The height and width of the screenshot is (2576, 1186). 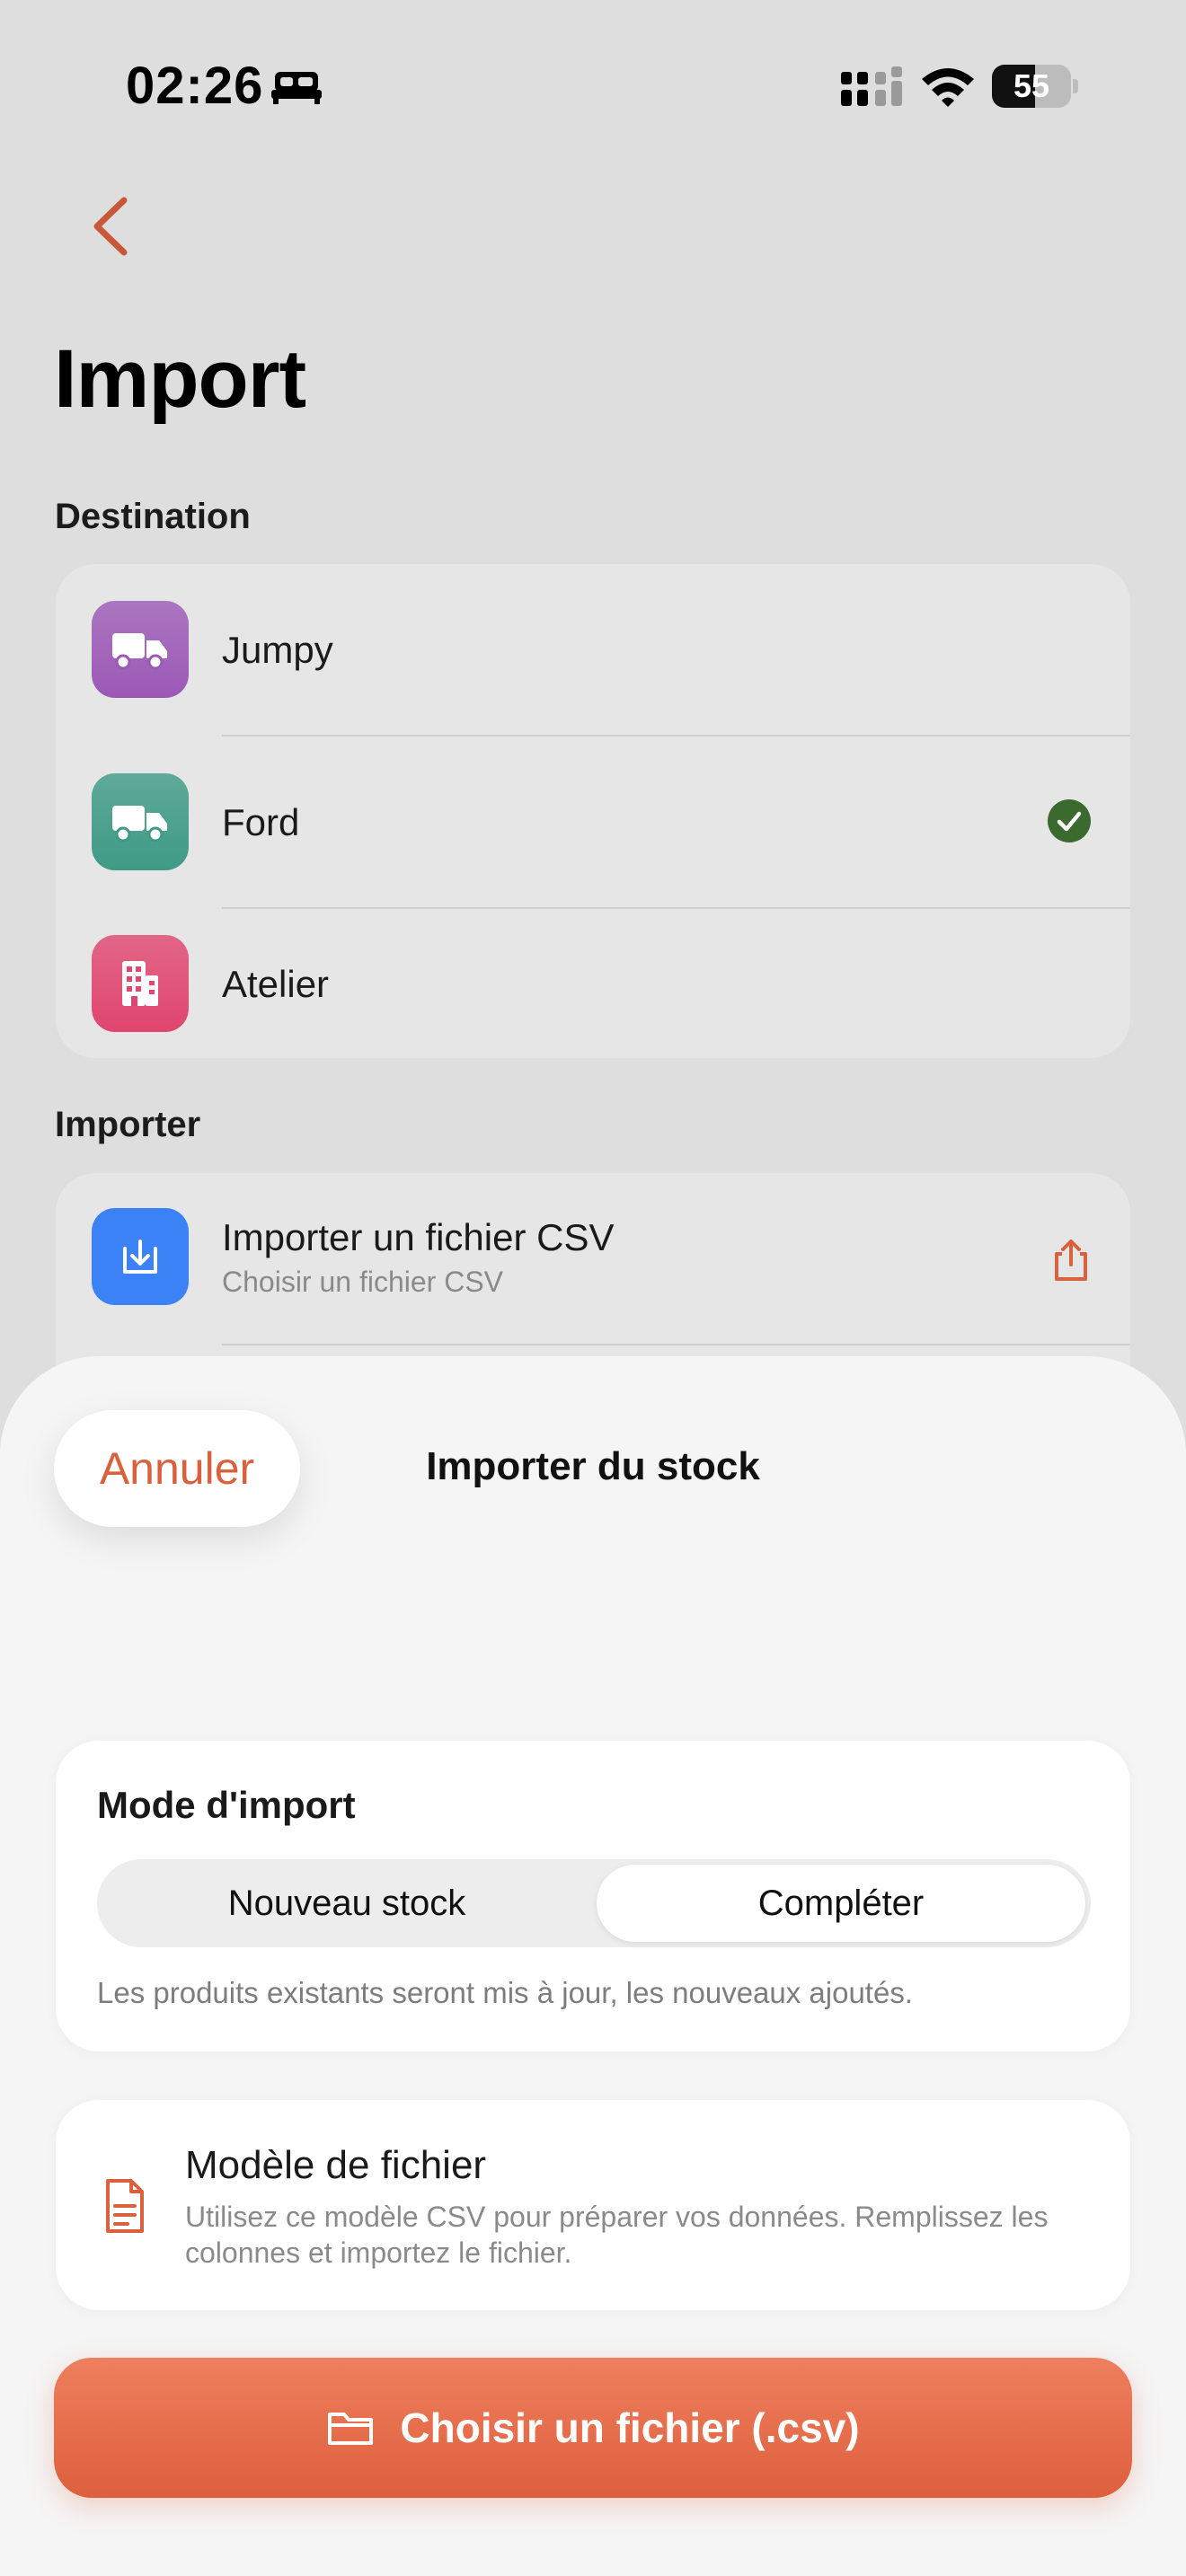 What do you see at coordinates (594, 1903) in the screenshot?
I see `import-mode-segmented-control: Nouveau stock Compléter` at bounding box center [594, 1903].